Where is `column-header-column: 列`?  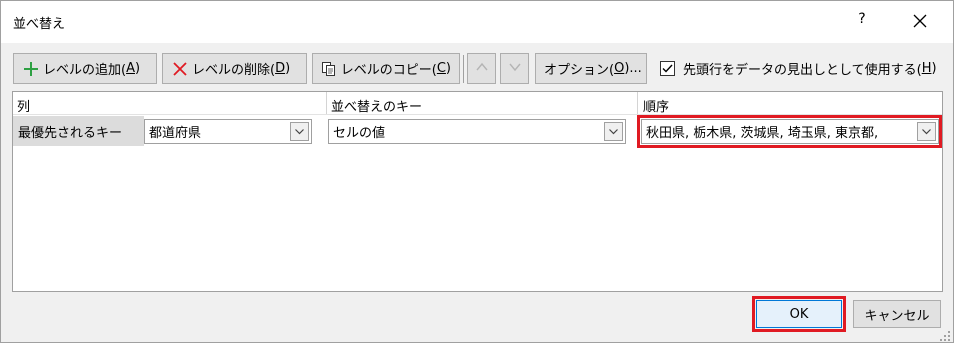
column-header-column: 列 is located at coordinates (24, 107).